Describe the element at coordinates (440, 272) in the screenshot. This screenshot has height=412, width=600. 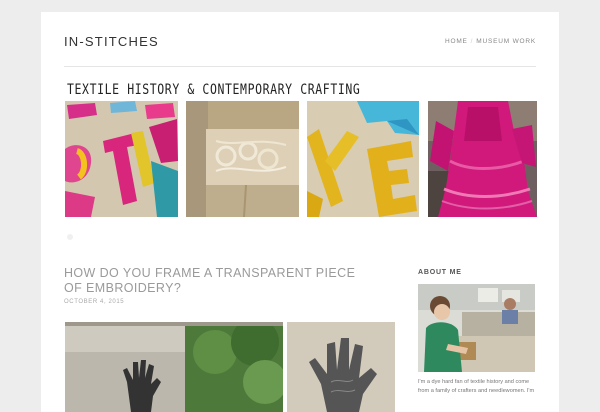
I see `about-me-heading: ABOUT ME` at that location.